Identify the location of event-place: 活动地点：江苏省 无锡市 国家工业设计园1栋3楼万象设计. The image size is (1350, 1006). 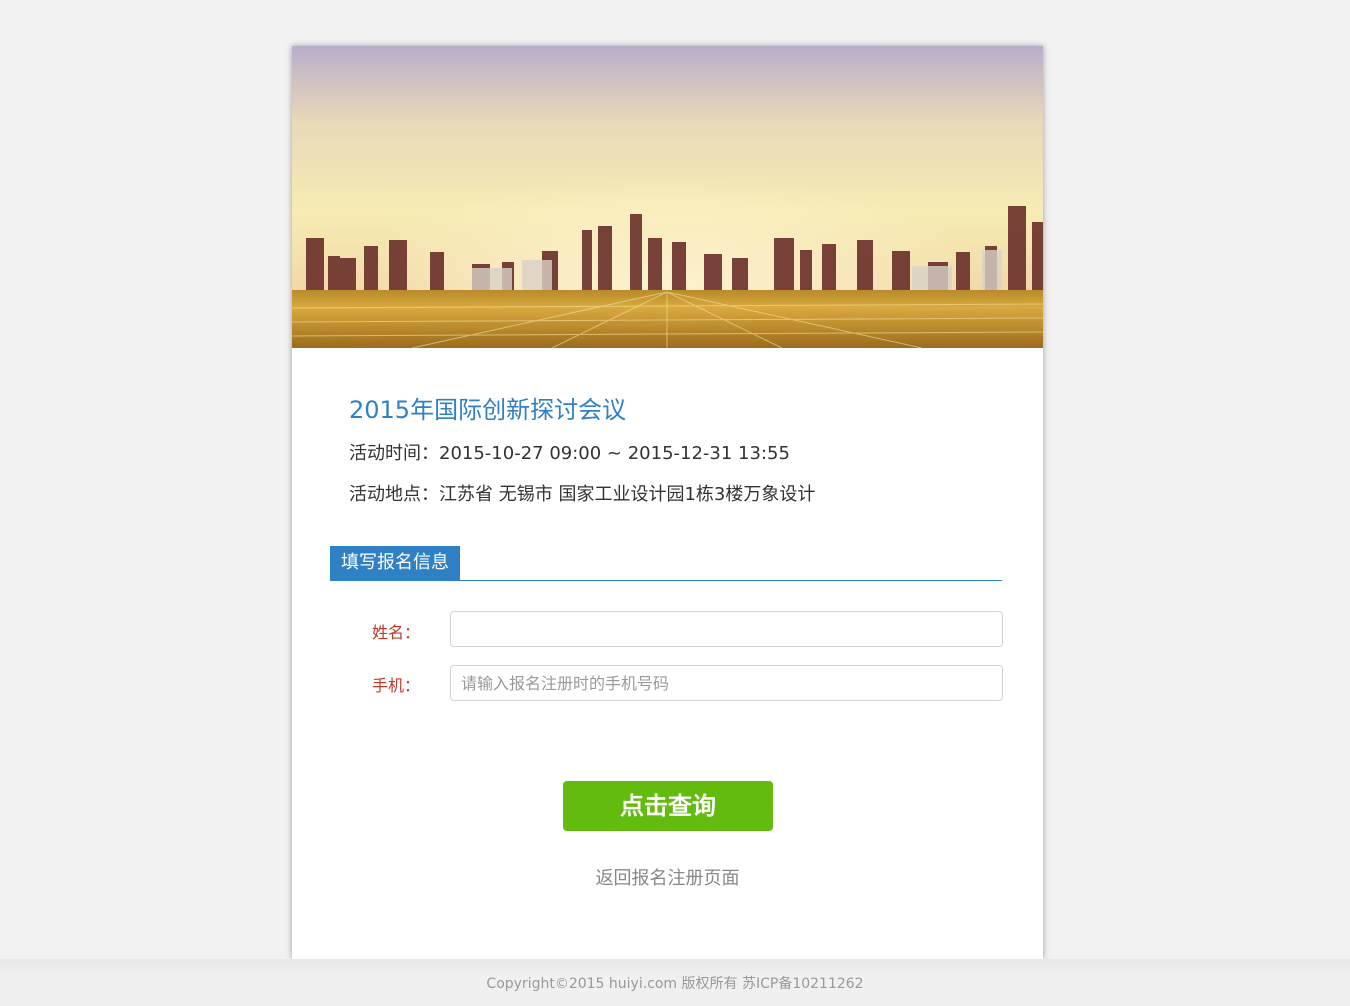
(582, 494).